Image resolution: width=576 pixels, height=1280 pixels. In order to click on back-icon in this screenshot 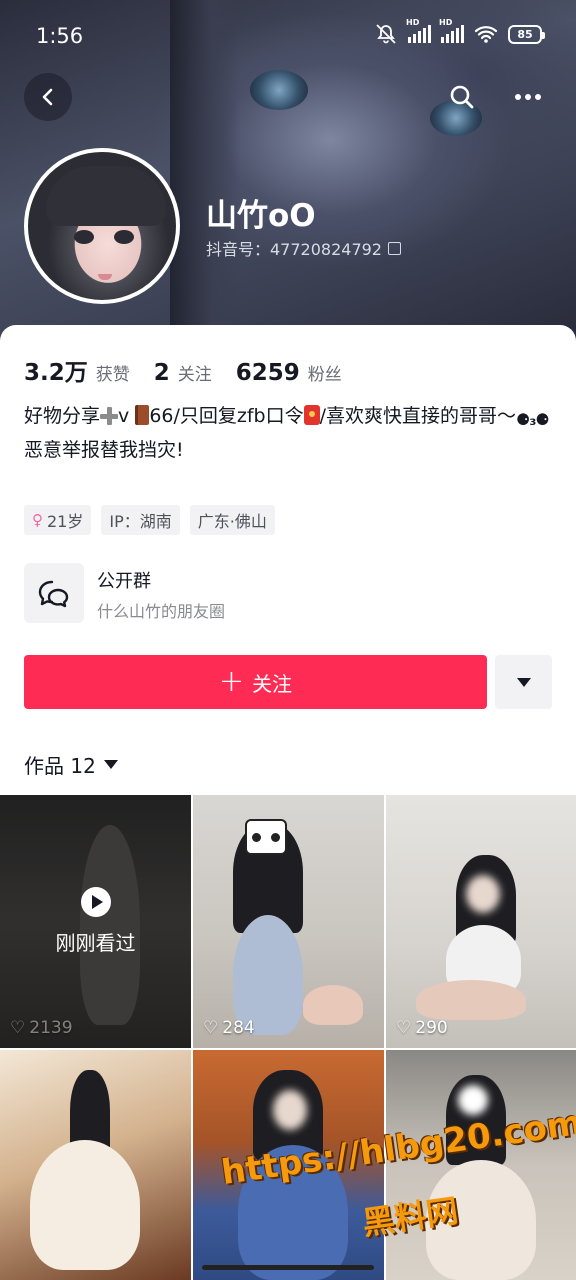, I will do `click(47, 97)`.